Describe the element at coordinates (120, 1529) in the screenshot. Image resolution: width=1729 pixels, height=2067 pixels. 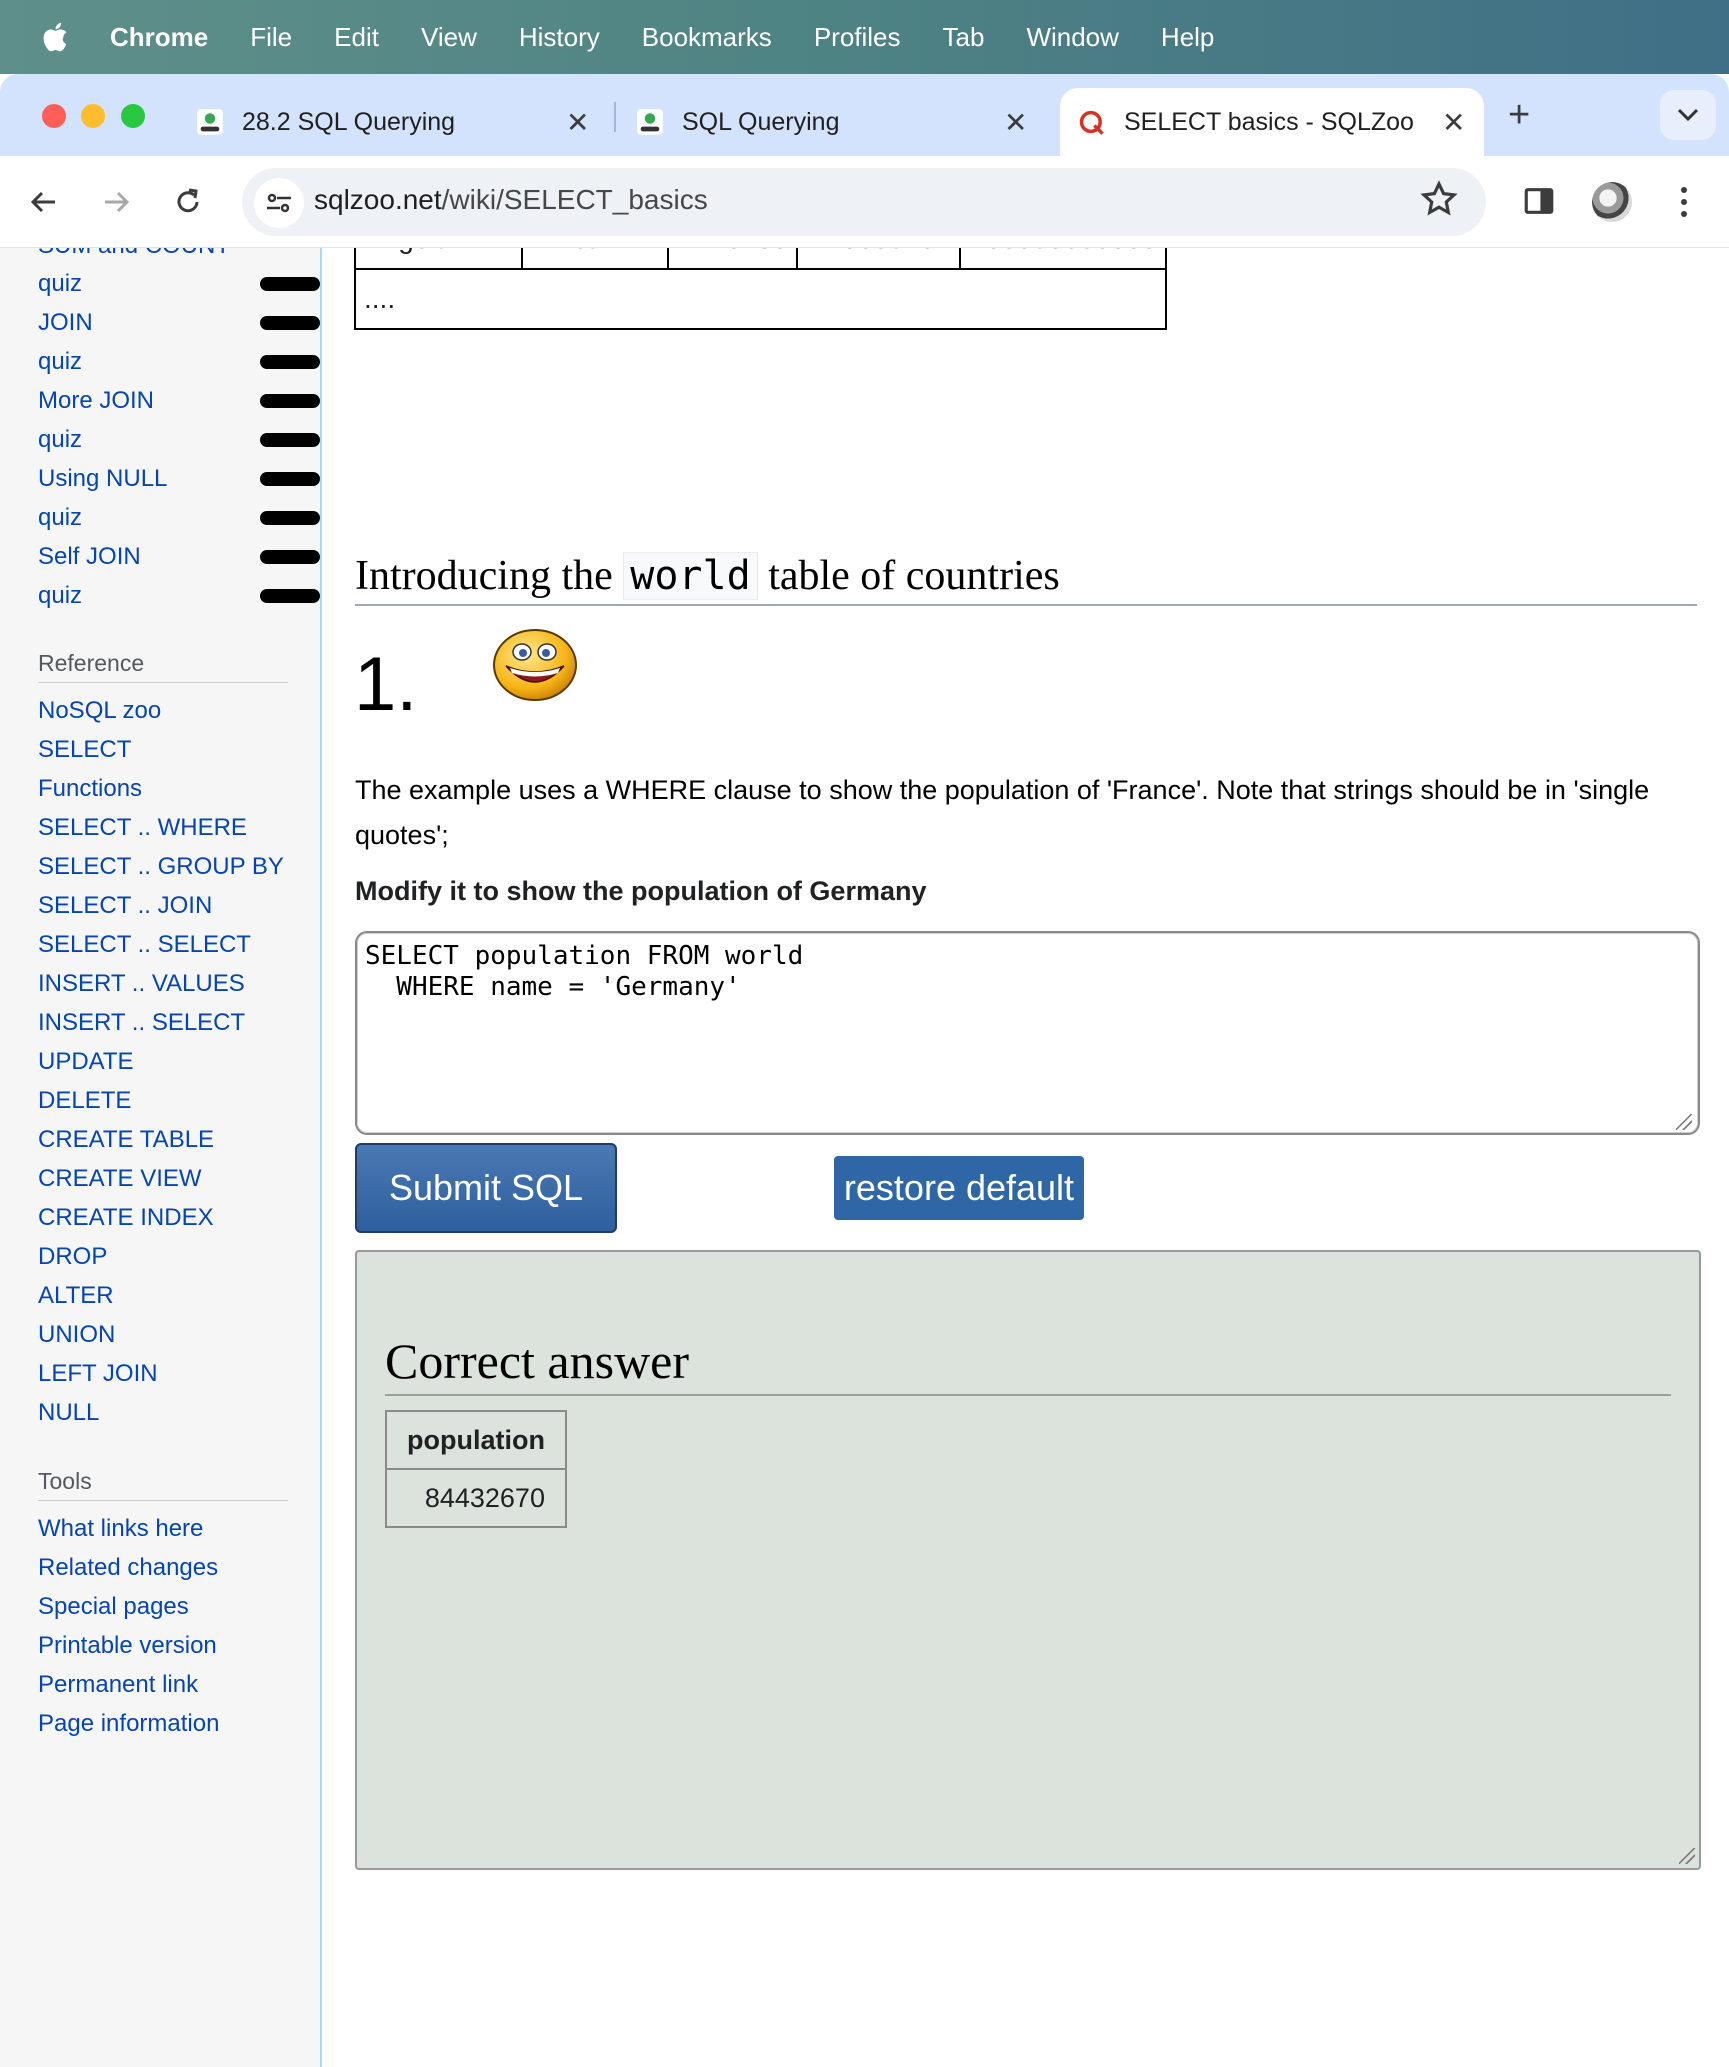
I see `sidebar-link-what-links-here: What links here` at that location.